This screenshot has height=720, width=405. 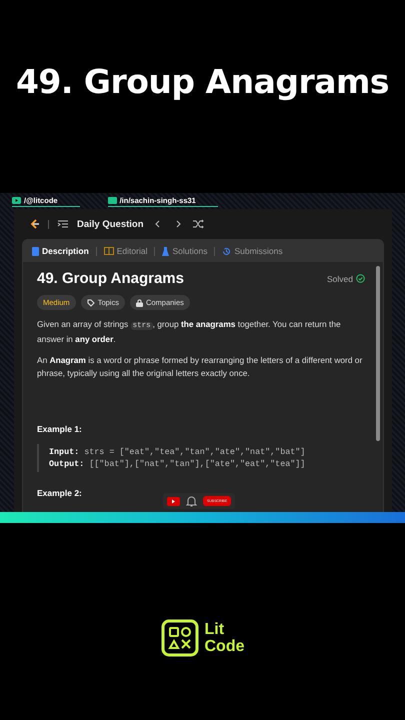 I want to click on flask-icon, so click(x=166, y=251).